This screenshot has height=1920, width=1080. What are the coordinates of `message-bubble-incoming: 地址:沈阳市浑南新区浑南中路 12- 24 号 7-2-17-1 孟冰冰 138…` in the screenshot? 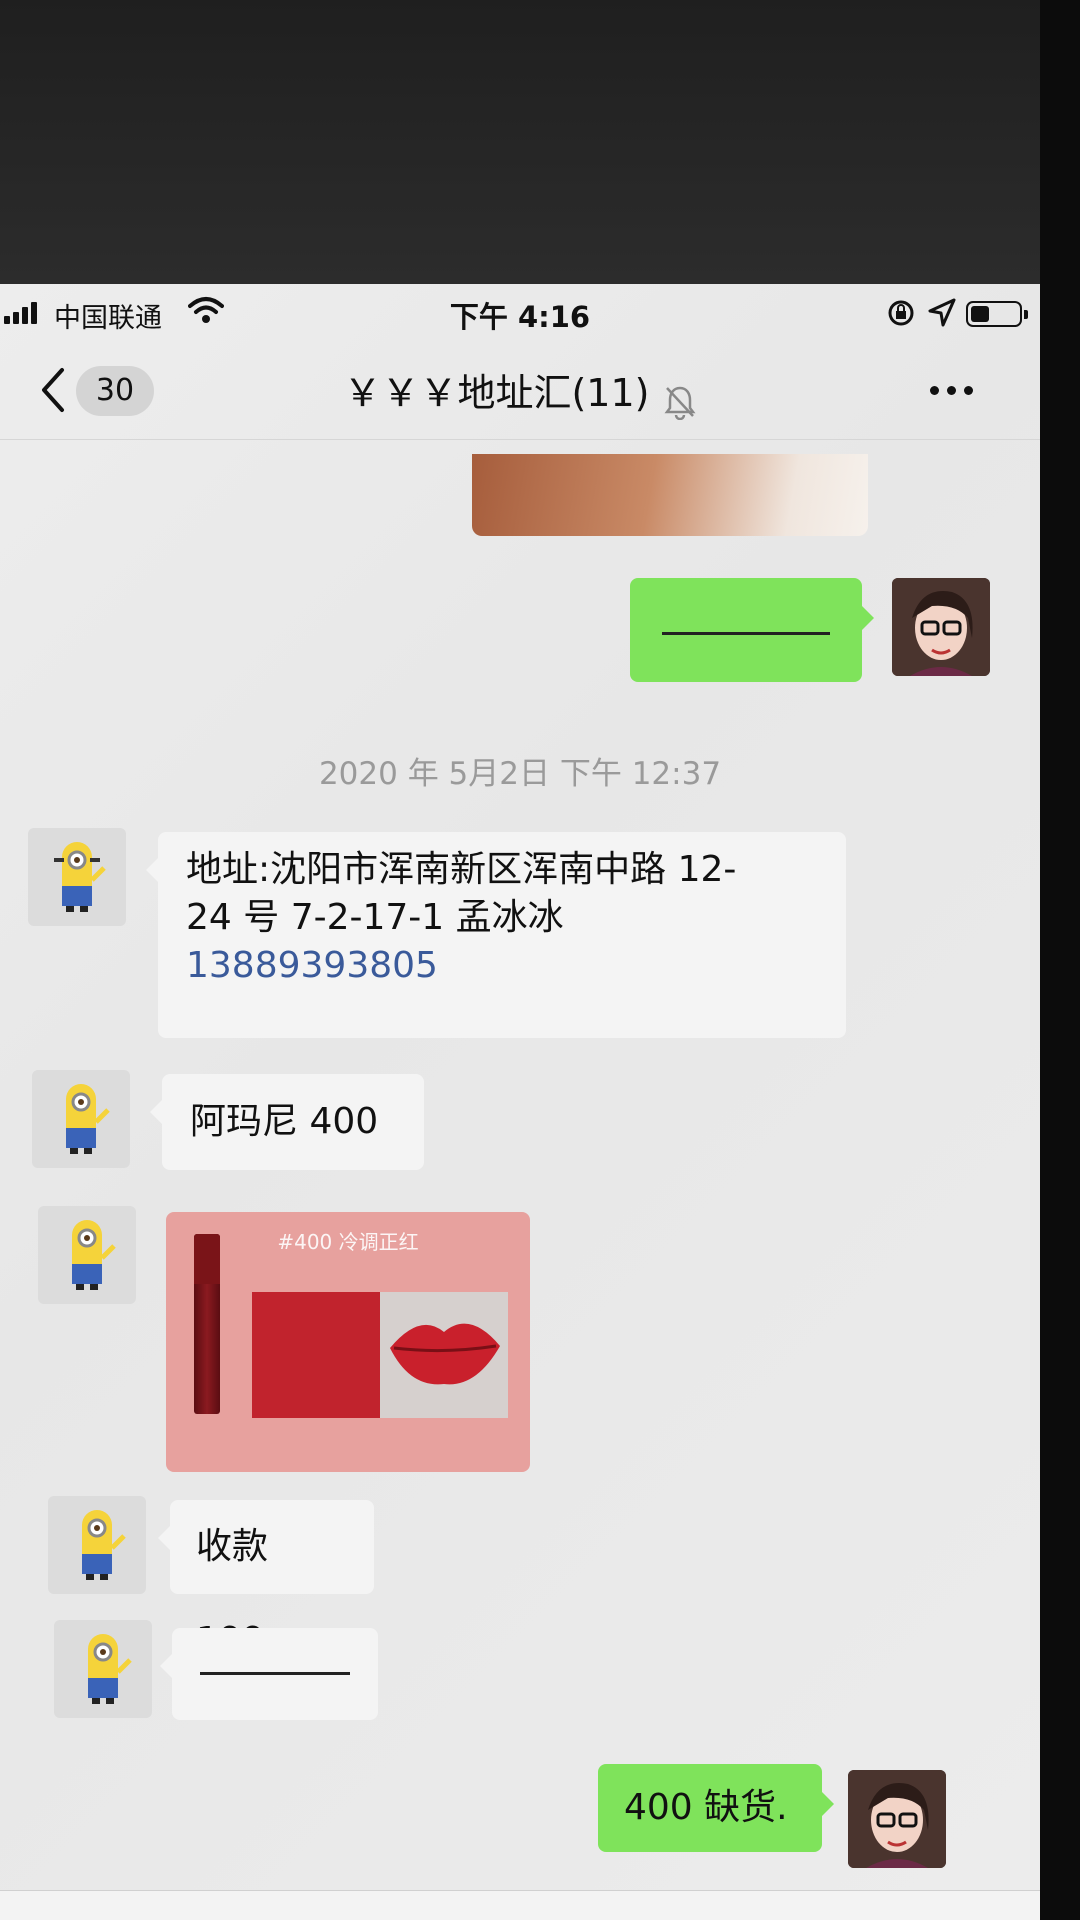 It's located at (496, 935).